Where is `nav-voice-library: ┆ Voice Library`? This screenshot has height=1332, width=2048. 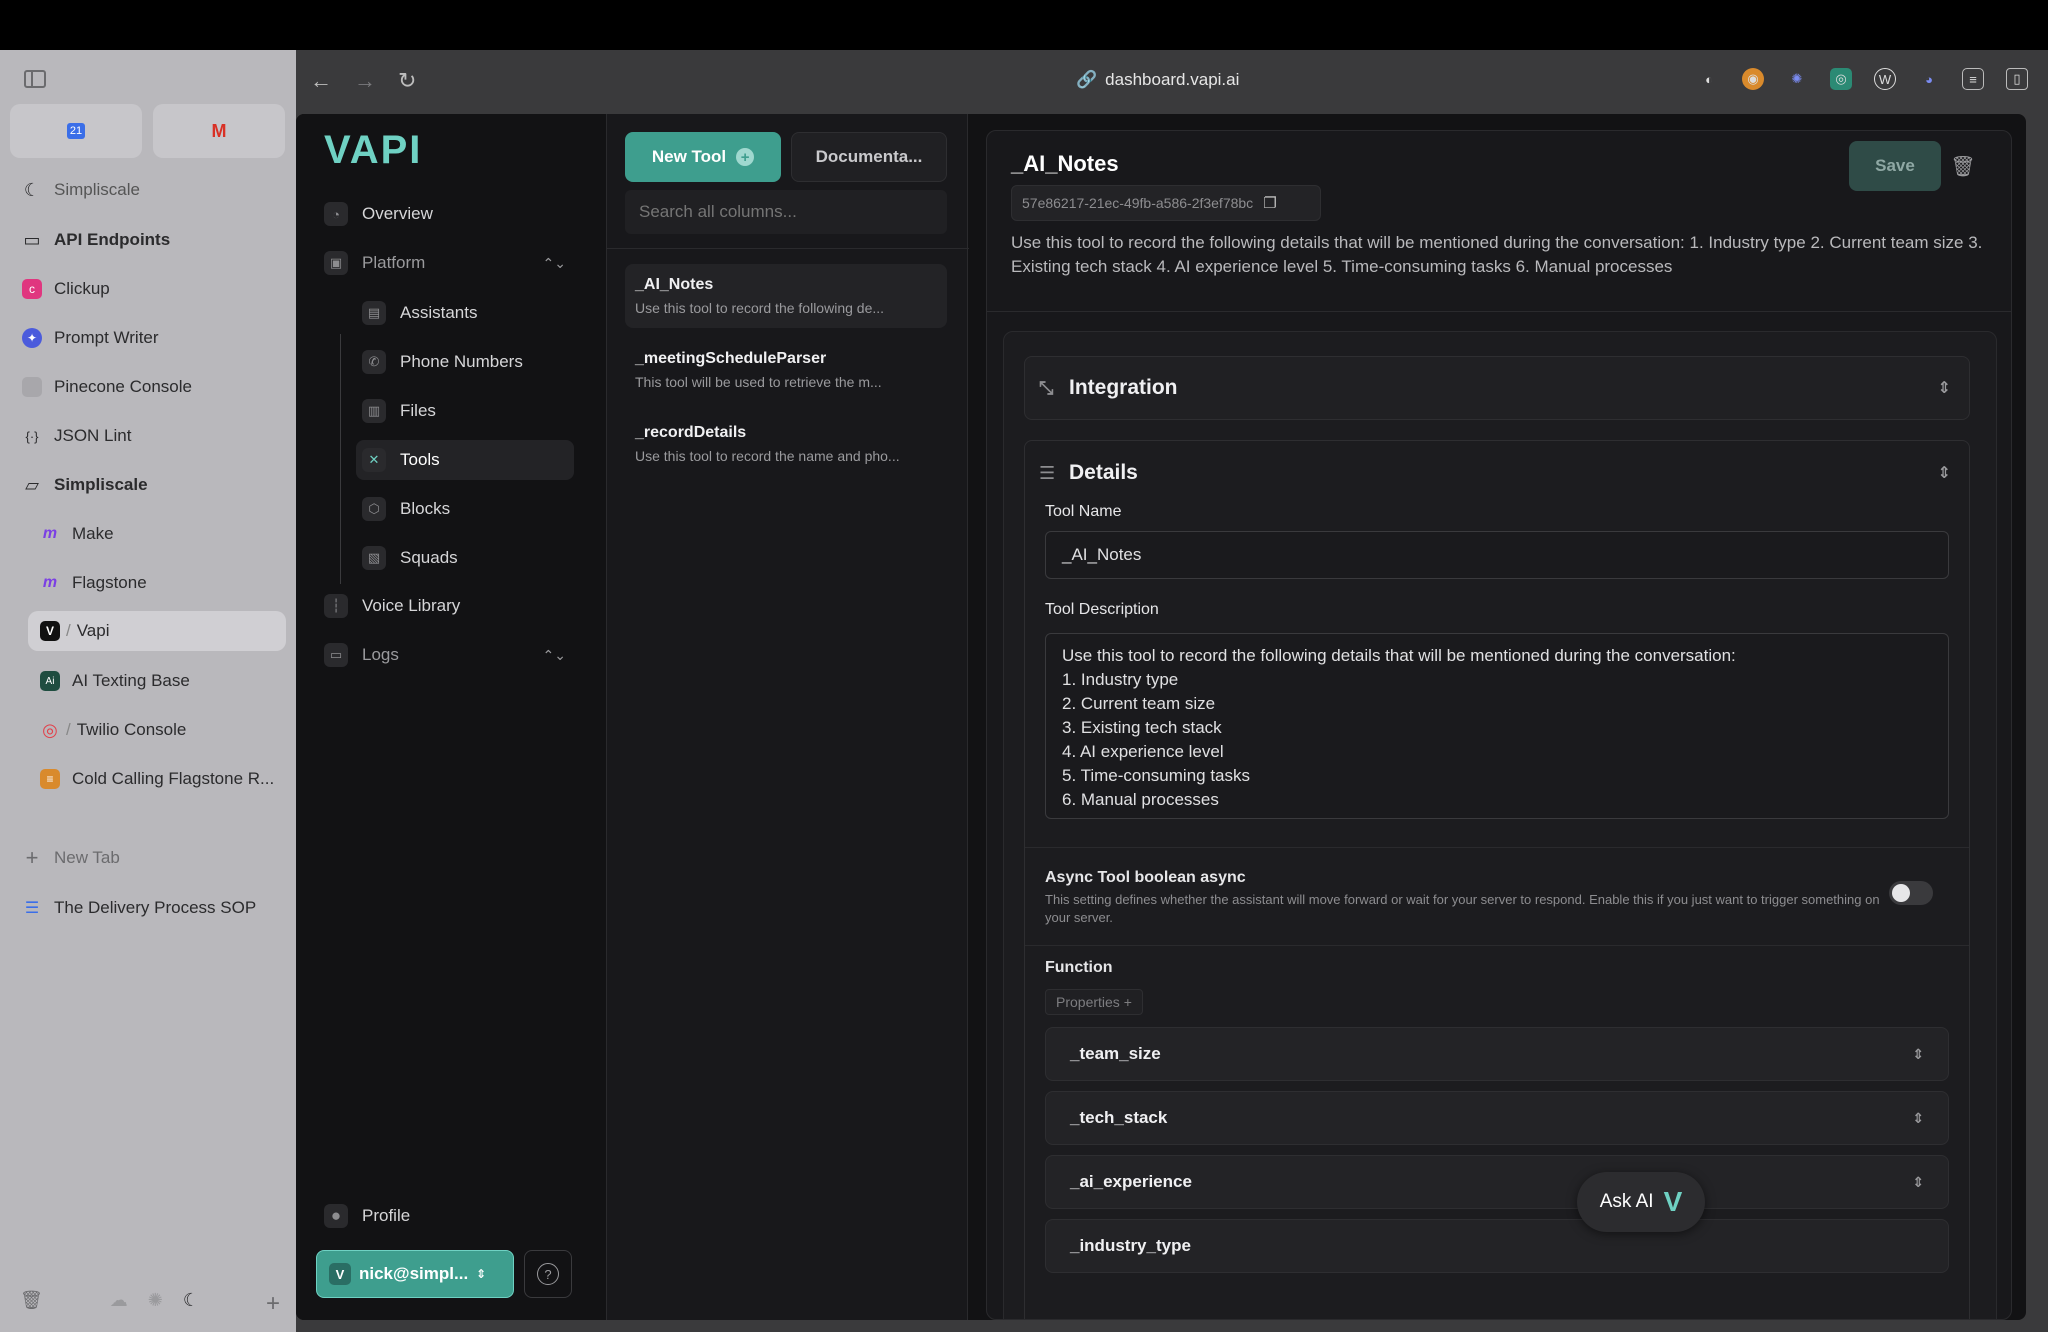 nav-voice-library: ┆ Voice Library is located at coordinates (449, 606).